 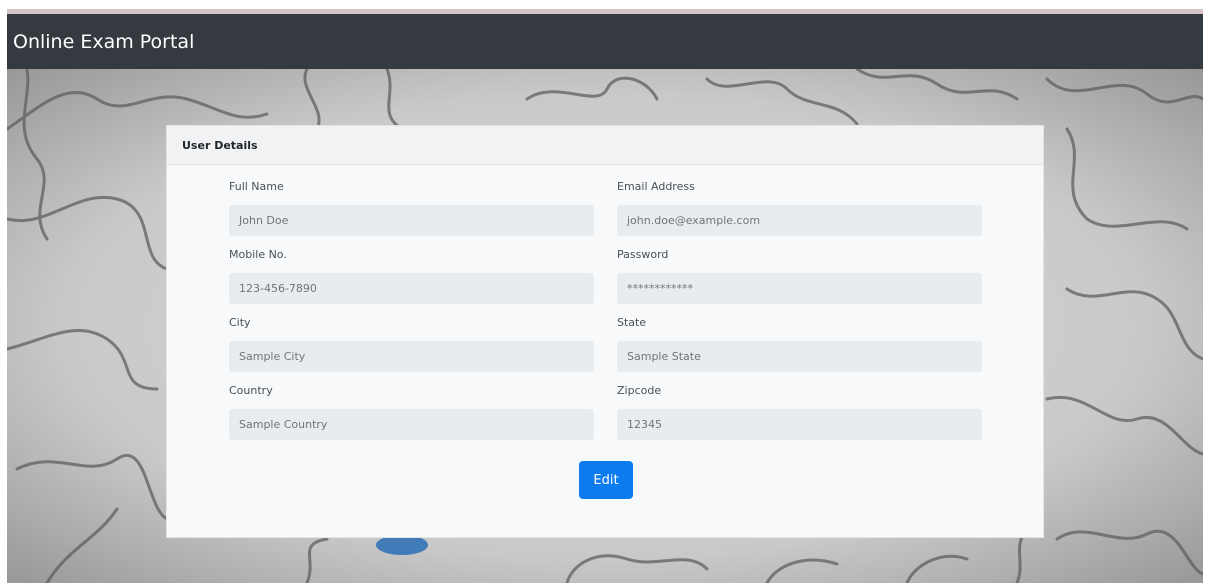 I want to click on country-input: Sample Country, so click(x=411, y=424).